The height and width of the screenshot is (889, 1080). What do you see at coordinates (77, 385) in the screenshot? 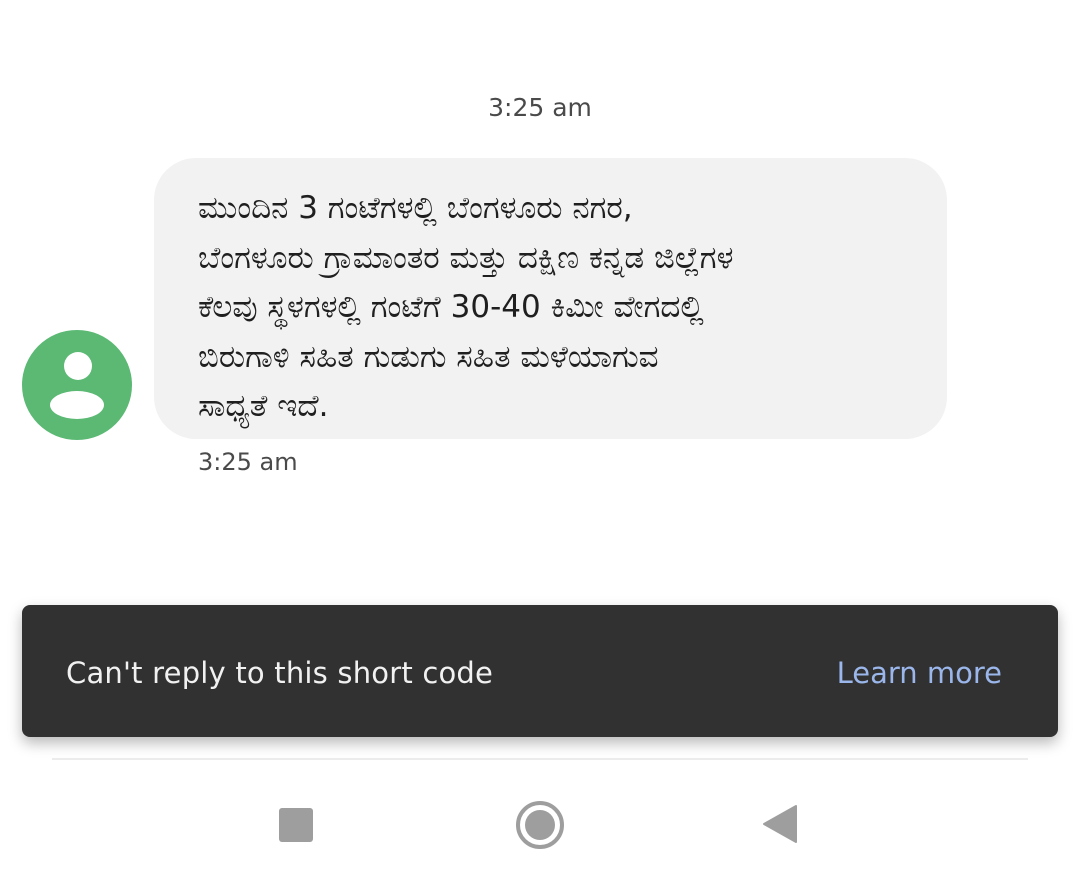
I see `sender-avatar` at bounding box center [77, 385].